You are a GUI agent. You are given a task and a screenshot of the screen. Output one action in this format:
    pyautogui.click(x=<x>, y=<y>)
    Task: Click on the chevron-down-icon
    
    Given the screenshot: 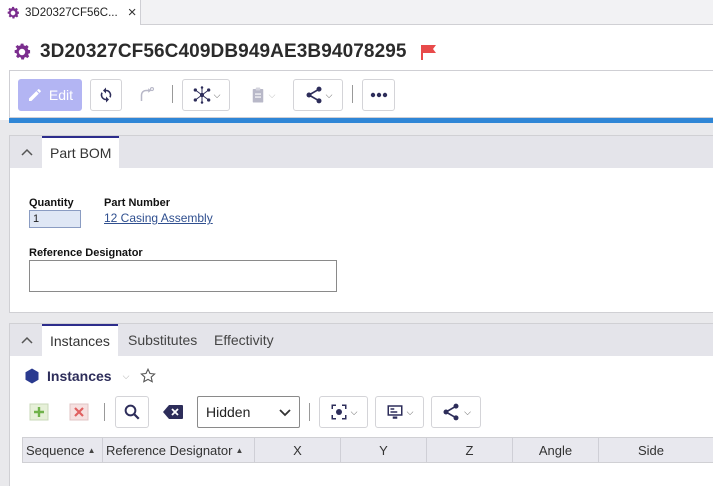 What is the action you would take?
    pyautogui.click(x=285, y=413)
    